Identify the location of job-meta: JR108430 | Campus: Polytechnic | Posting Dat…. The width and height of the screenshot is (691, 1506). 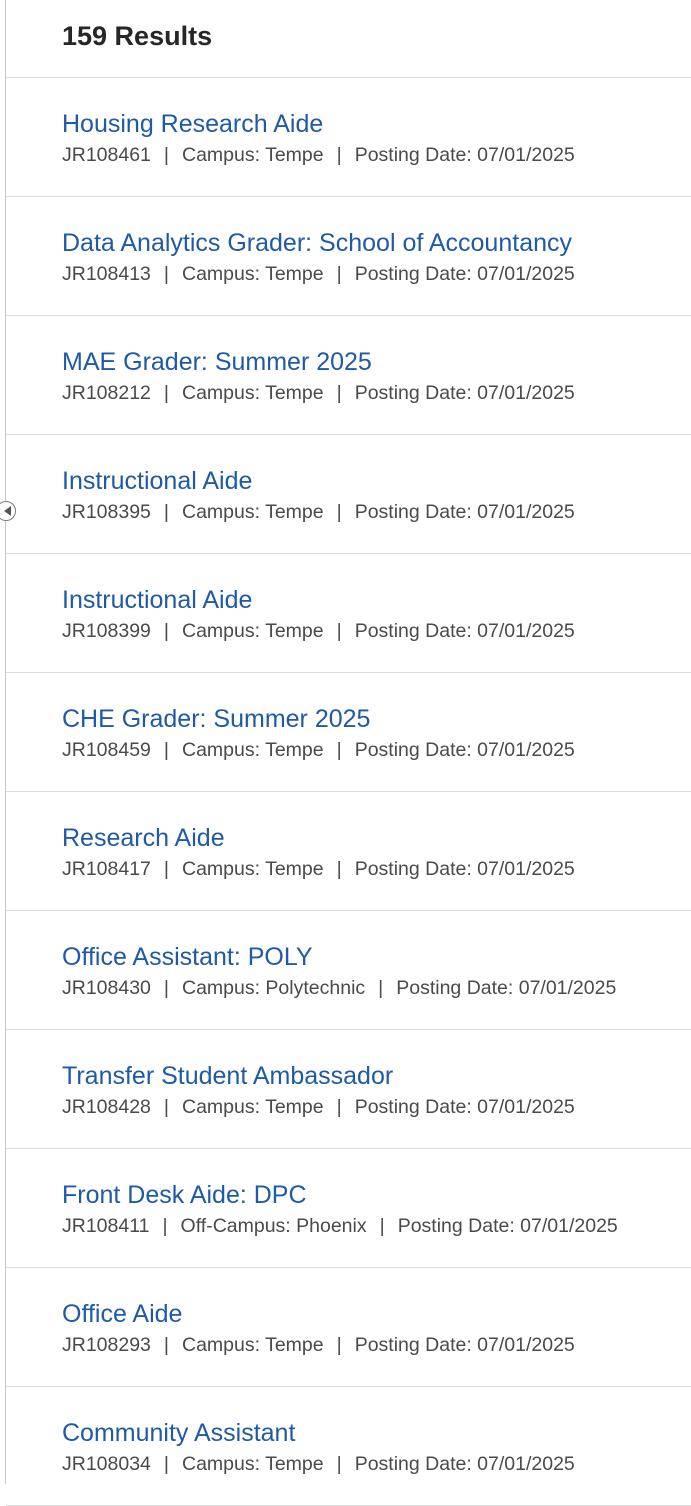
(376, 988).